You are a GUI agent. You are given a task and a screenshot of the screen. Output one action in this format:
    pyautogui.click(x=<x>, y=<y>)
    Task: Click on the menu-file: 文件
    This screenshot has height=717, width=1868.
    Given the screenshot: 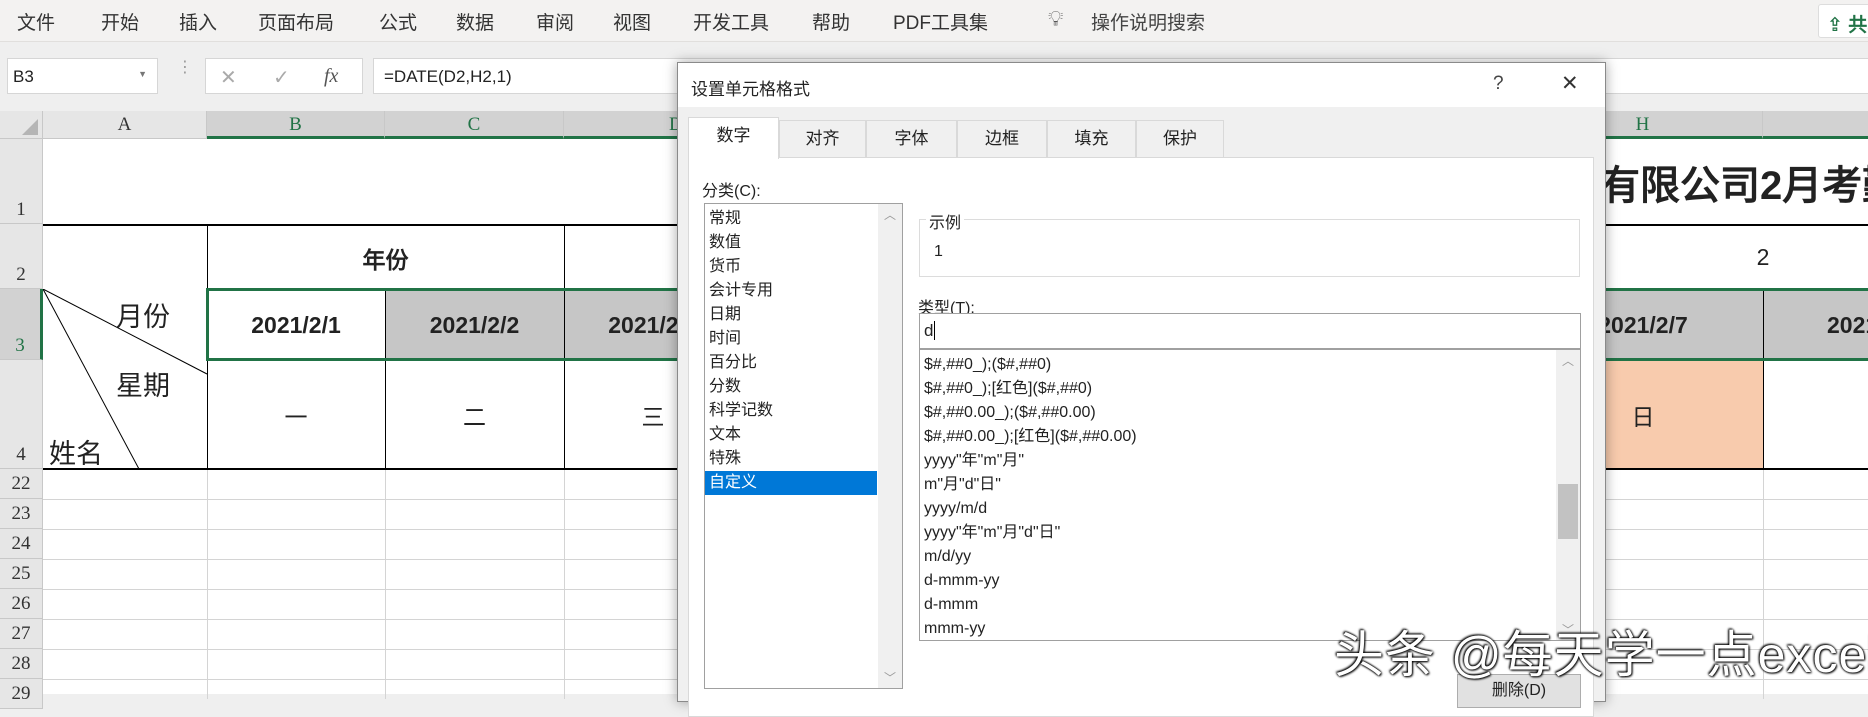 What is the action you would take?
    pyautogui.click(x=36, y=21)
    